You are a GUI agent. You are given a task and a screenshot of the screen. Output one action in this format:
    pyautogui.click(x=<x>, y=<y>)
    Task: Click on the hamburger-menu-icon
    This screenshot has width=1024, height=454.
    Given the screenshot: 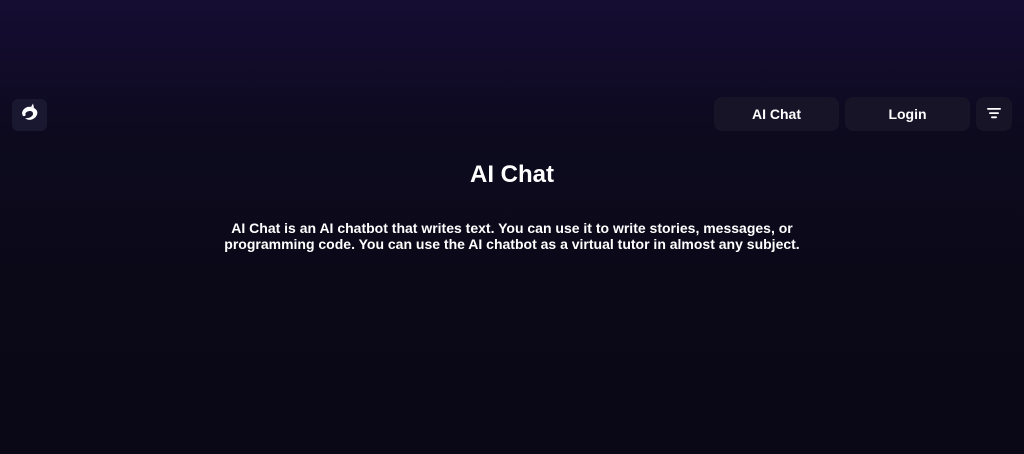 What is the action you would take?
    pyautogui.click(x=994, y=114)
    